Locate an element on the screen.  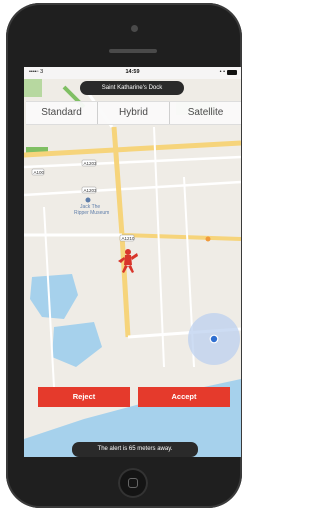
road-label: A1210 is located at coordinates (129, 238).